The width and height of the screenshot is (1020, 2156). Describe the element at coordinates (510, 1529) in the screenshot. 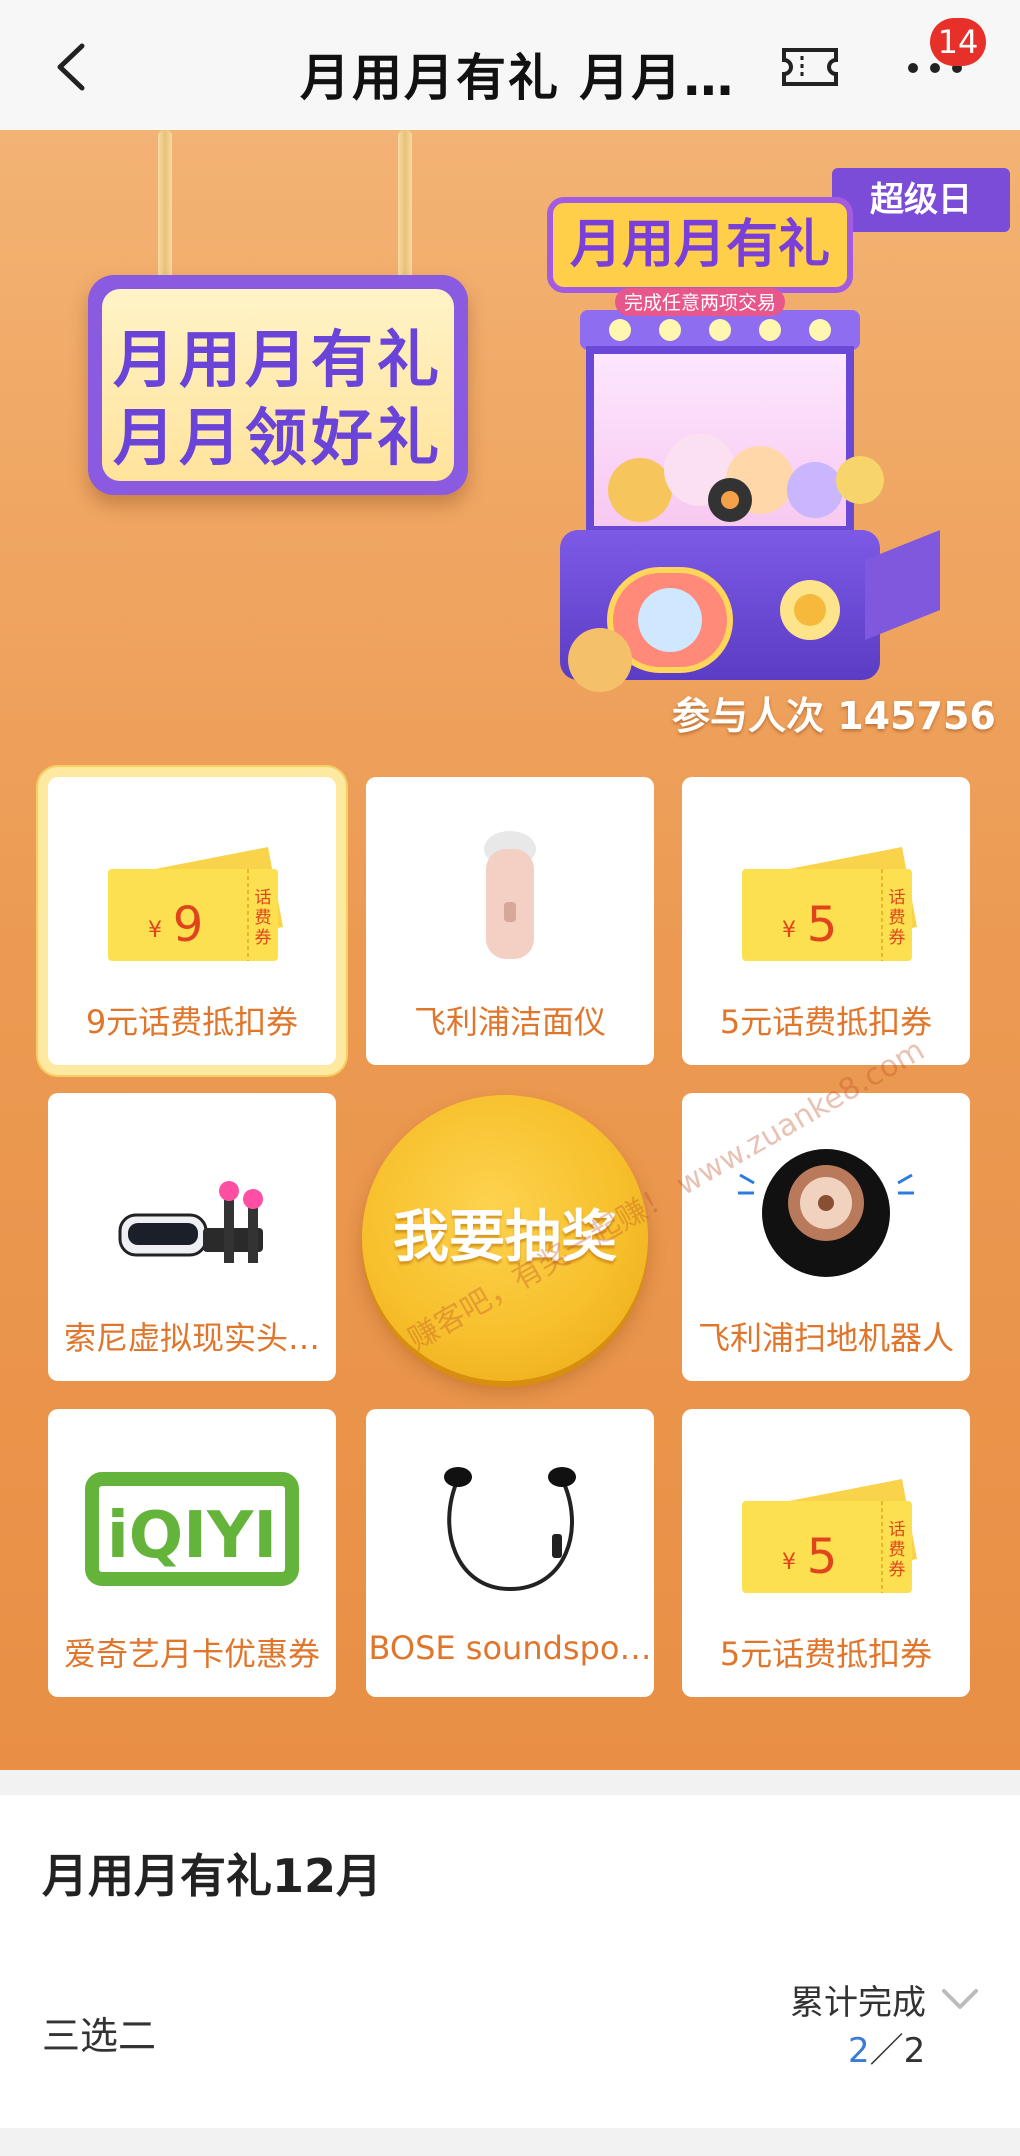

I see `earphones-icon` at that location.